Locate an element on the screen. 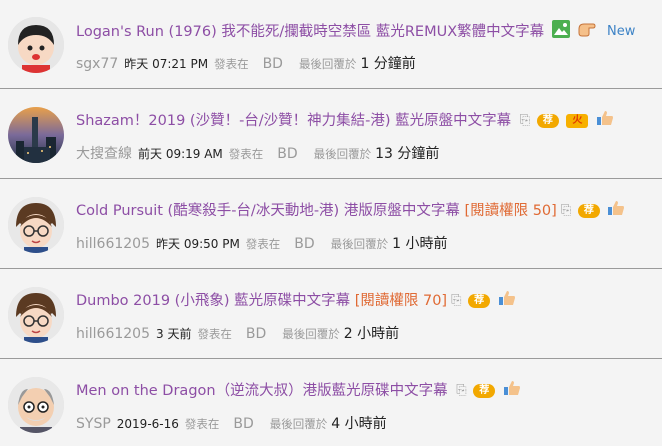 The width and height of the screenshot is (662, 446). hand-icon is located at coordinates (587, 32).